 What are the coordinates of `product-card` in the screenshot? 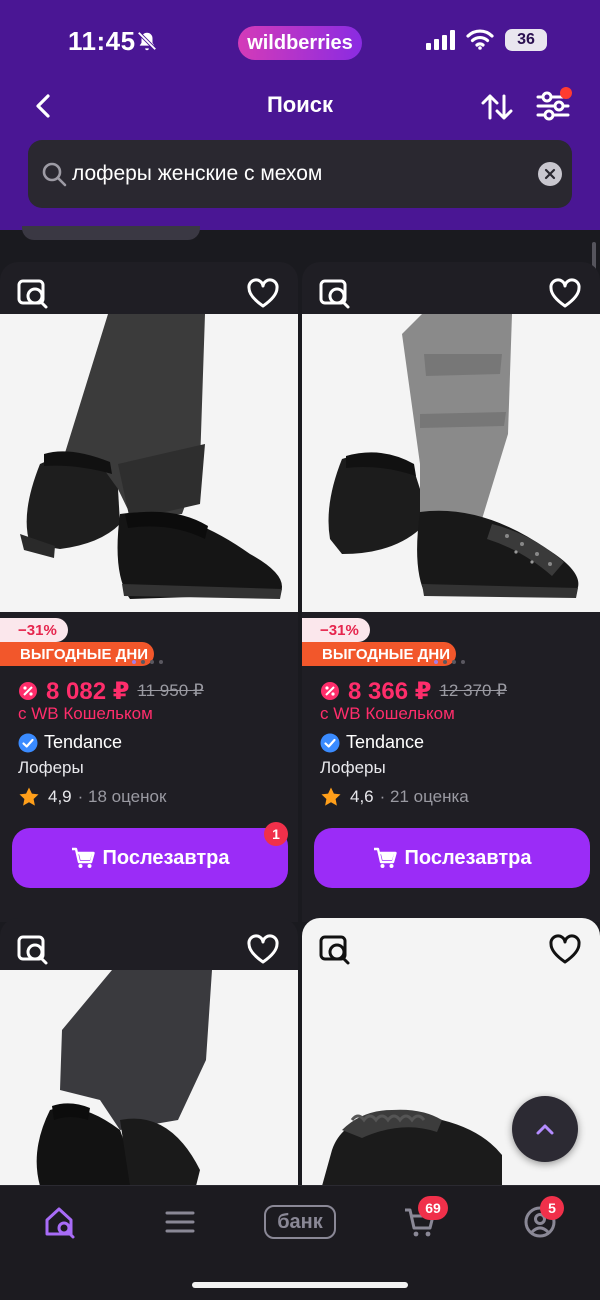 It's located at (149, 1052).